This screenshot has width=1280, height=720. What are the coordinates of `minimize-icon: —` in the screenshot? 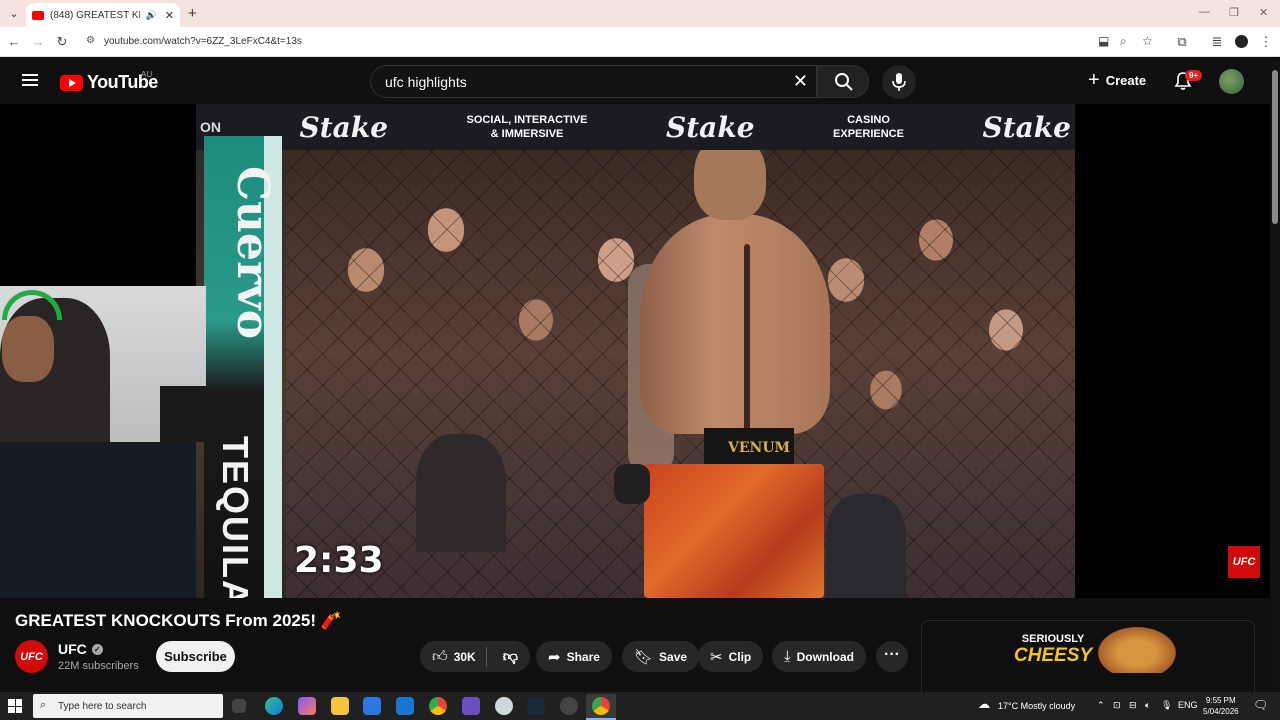 It's located at (1204, 12).